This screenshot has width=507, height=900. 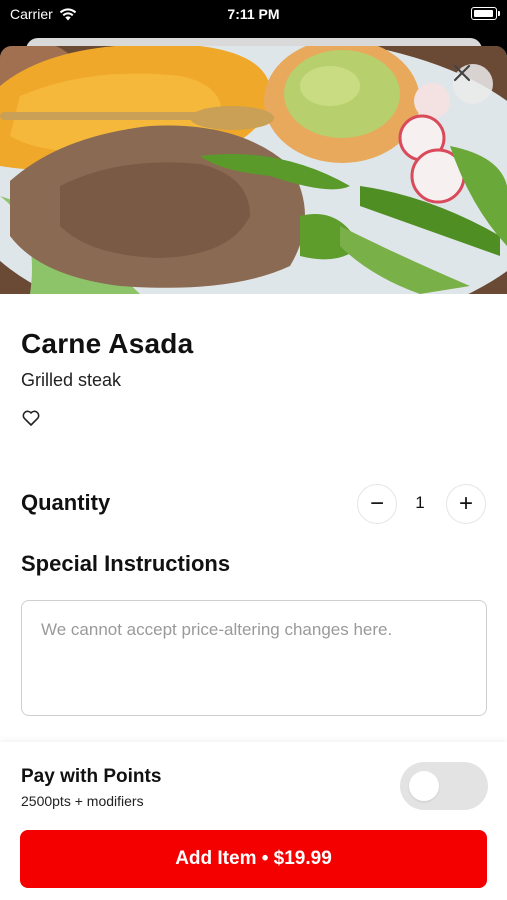 What do you see at coordinates (253, 859) in the screenshot?
I see `add-item-button: Add Item • $19.99` at bounding box center [253, 859].